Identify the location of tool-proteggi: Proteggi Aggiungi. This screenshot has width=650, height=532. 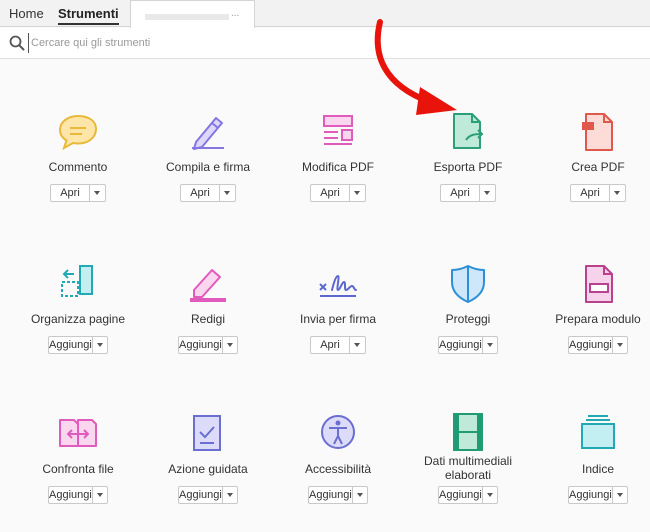
(468, 310).